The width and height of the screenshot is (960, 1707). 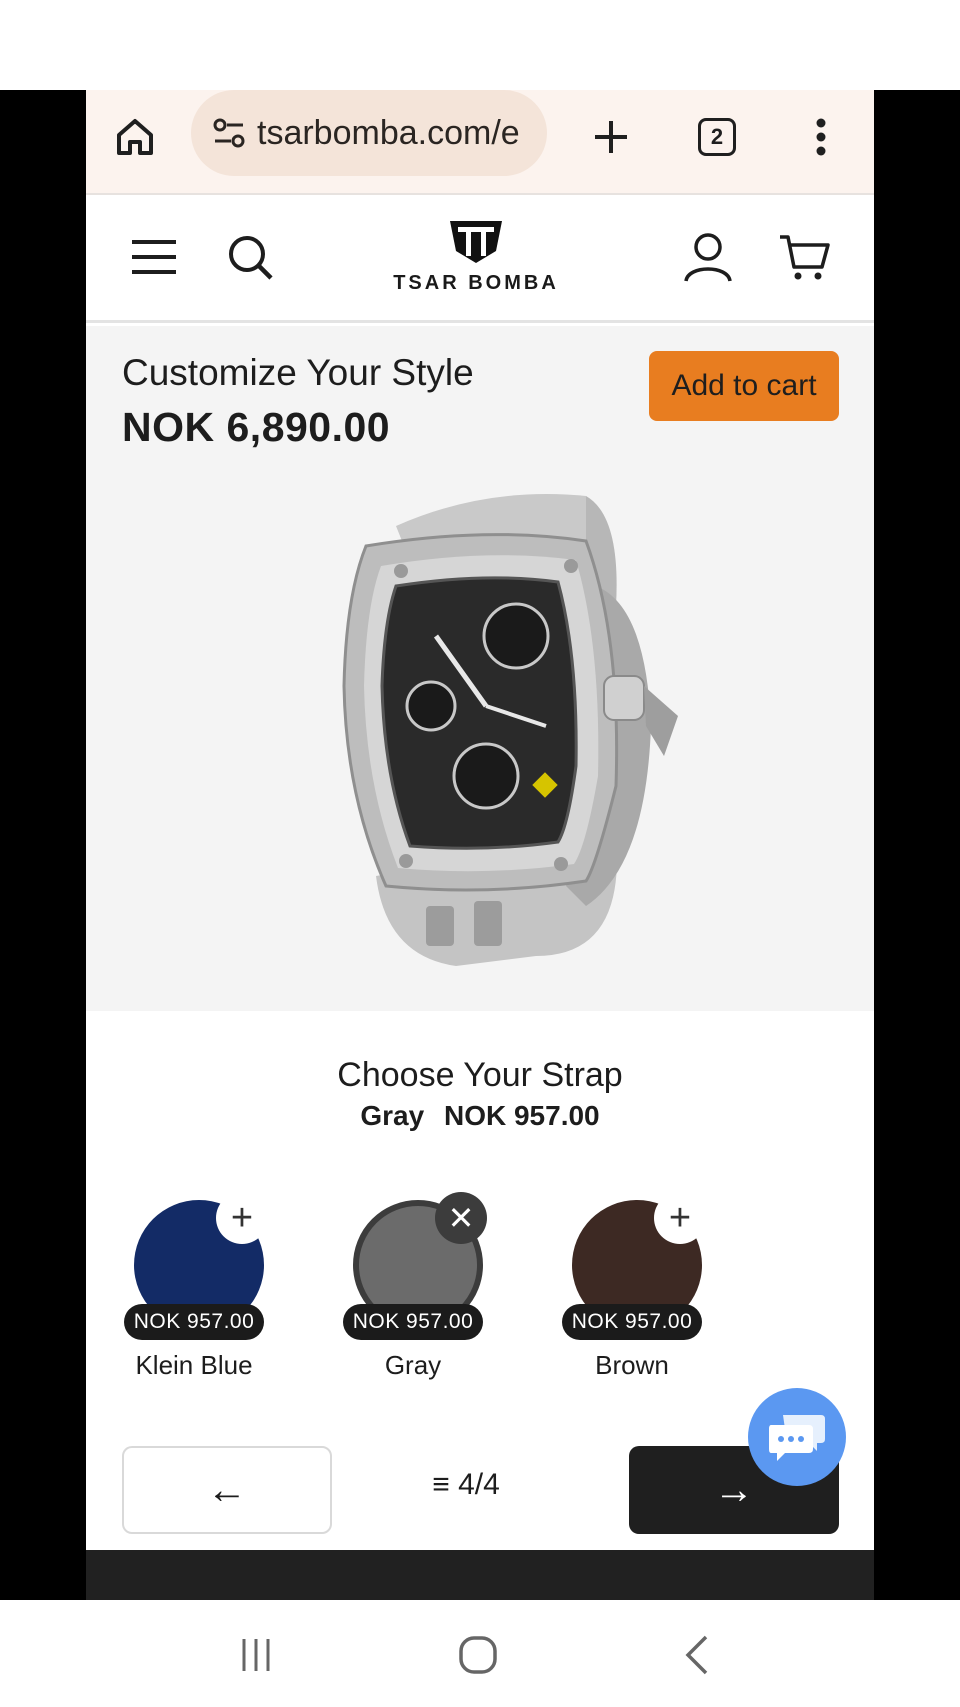 What do you see at coordinates (441, 1484) in the screenshot?
I see `list-icon: ≡` at bounding box center [441, 1484].